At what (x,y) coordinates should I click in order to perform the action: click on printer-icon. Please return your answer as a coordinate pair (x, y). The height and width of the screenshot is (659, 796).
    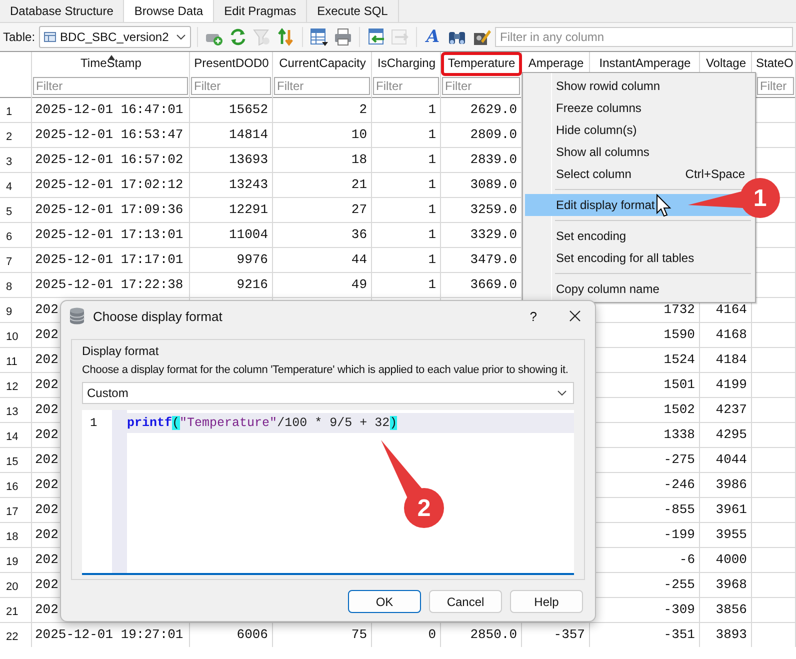
    Looking at the image, I should click on (343, 37).